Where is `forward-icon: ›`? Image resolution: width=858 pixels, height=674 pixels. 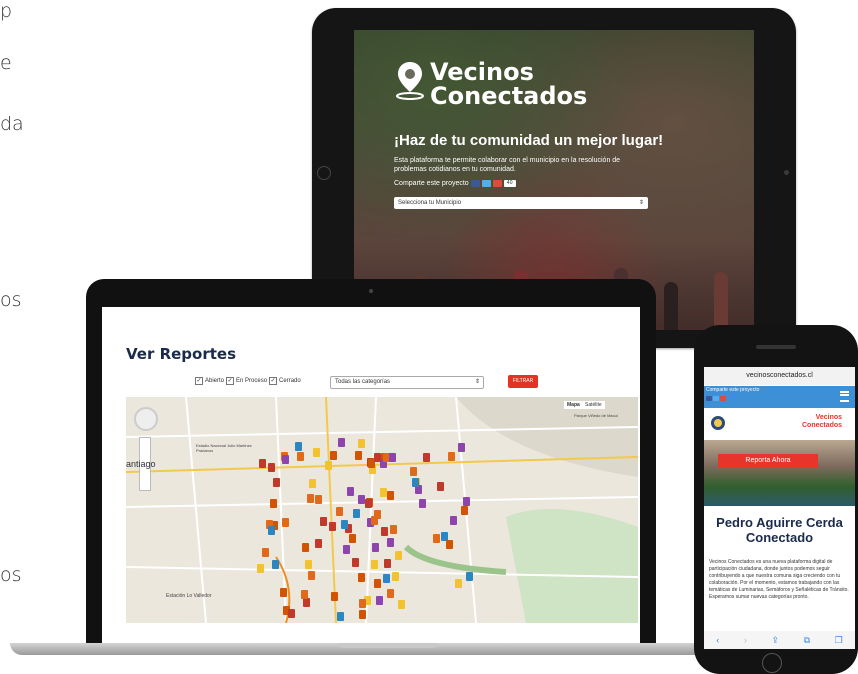 forward-icon: › is located at coordinates (745, 640).